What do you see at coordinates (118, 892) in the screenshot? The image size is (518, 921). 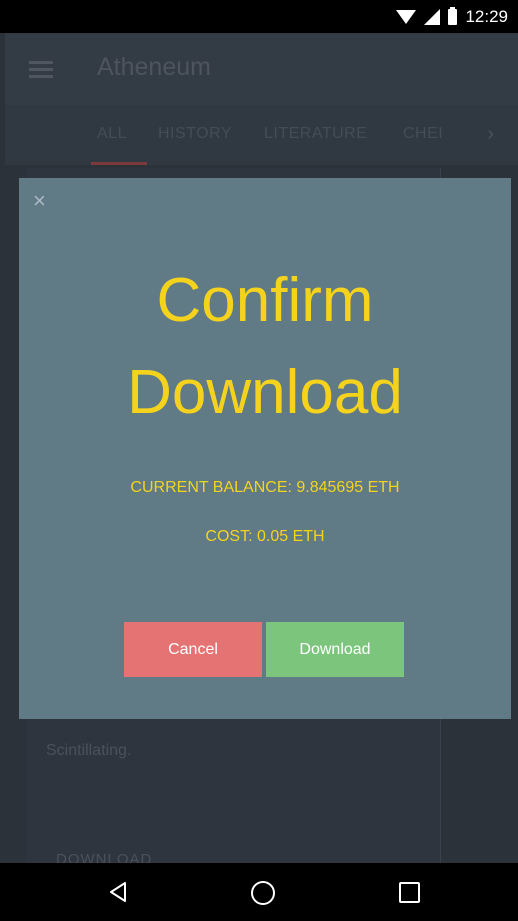 I see `back-icon` at bounding box center [118, 892].